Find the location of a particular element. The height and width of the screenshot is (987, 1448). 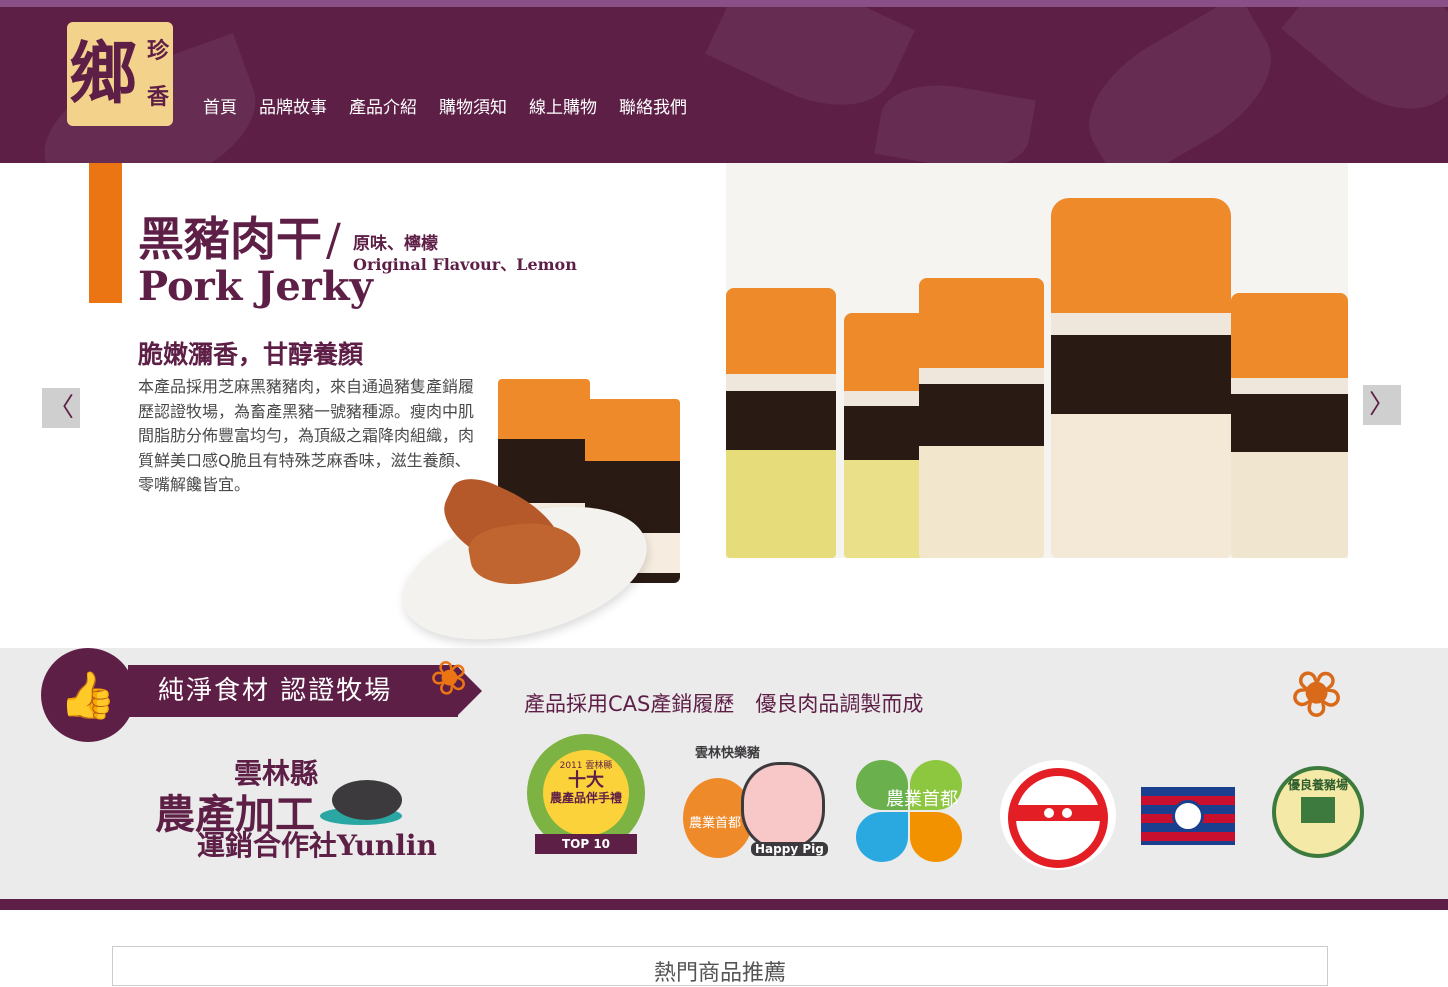

quality-pig-farm-badge: 優良養豬場 is located at coordinates (1318, 812).